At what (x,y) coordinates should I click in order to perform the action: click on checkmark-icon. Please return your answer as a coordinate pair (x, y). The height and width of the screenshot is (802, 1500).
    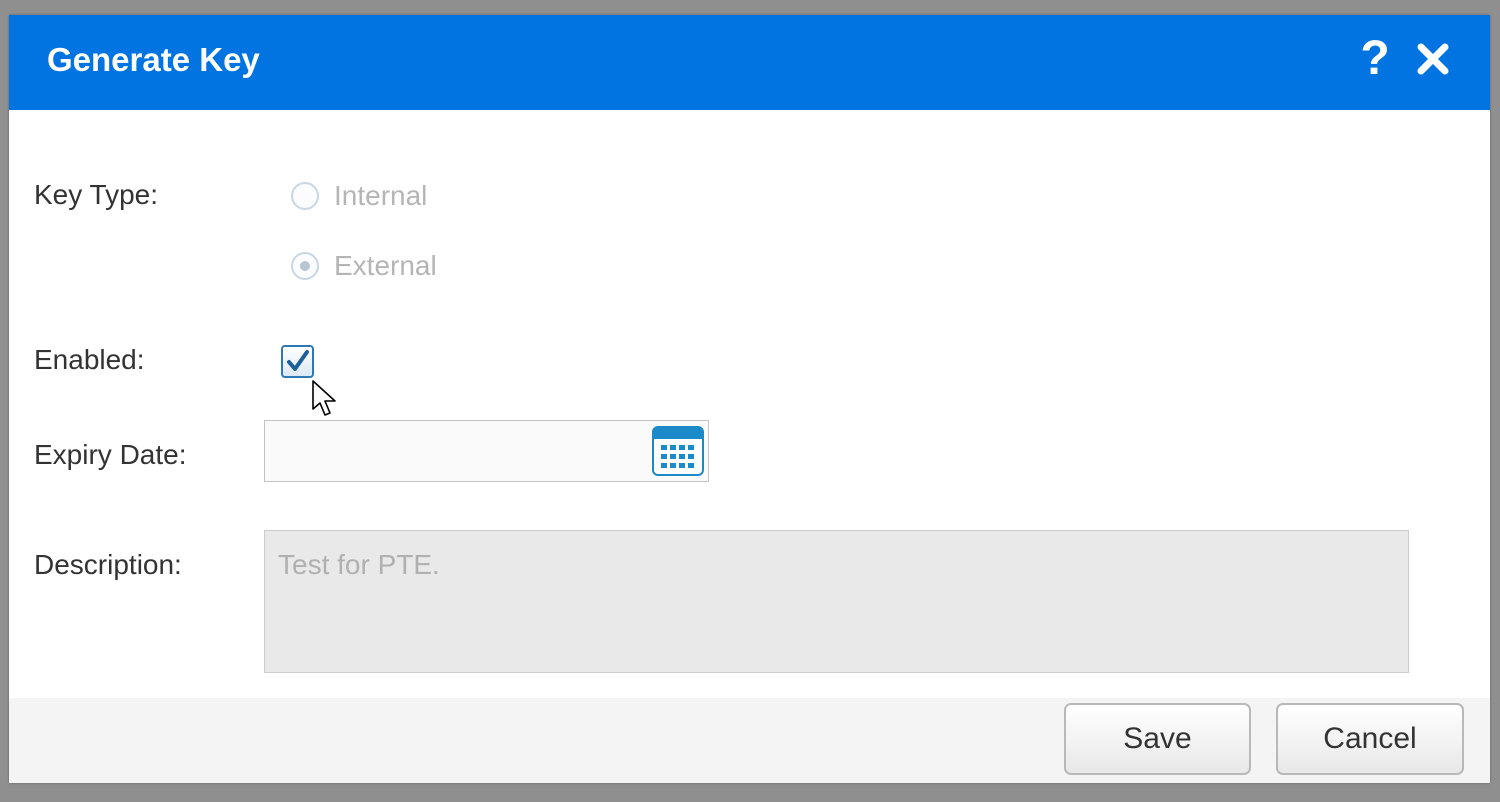
    Looking at the image, I should click on (298, 360).